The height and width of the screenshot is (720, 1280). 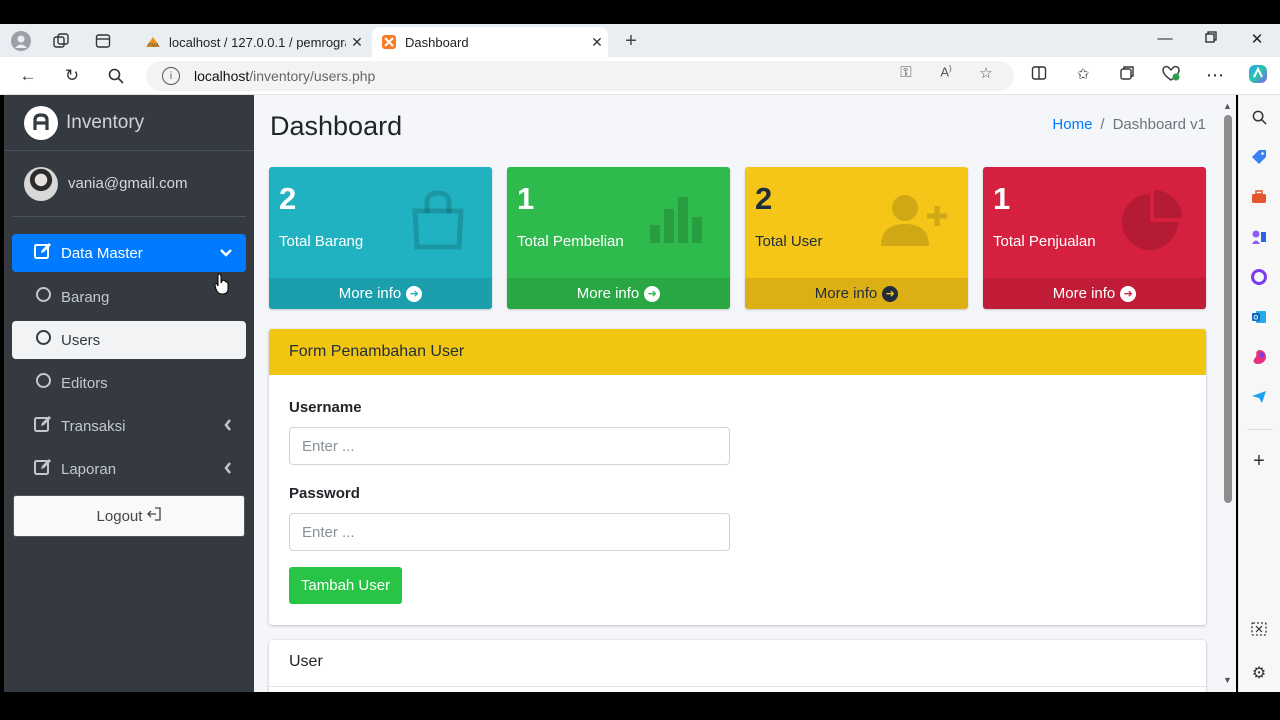 I want to click on split-screen-icon, so click(x=1039, y=75).